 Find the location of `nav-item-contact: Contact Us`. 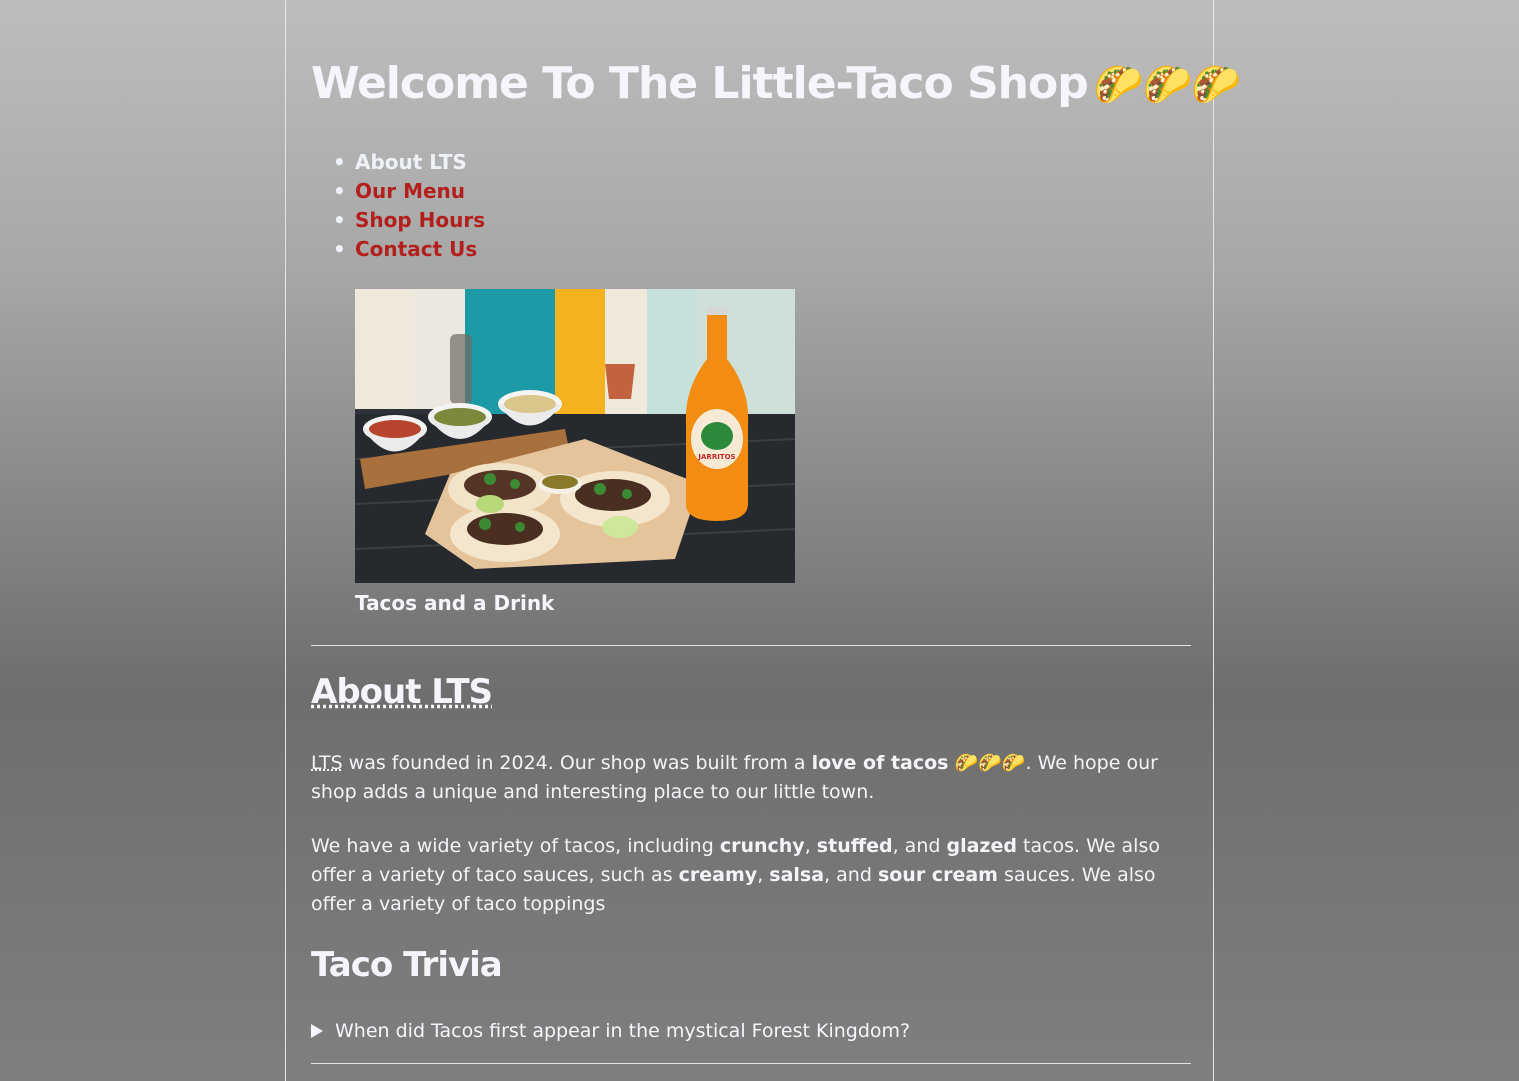

nav-item-contact: Contact Us is located at coordinates (409, 249).